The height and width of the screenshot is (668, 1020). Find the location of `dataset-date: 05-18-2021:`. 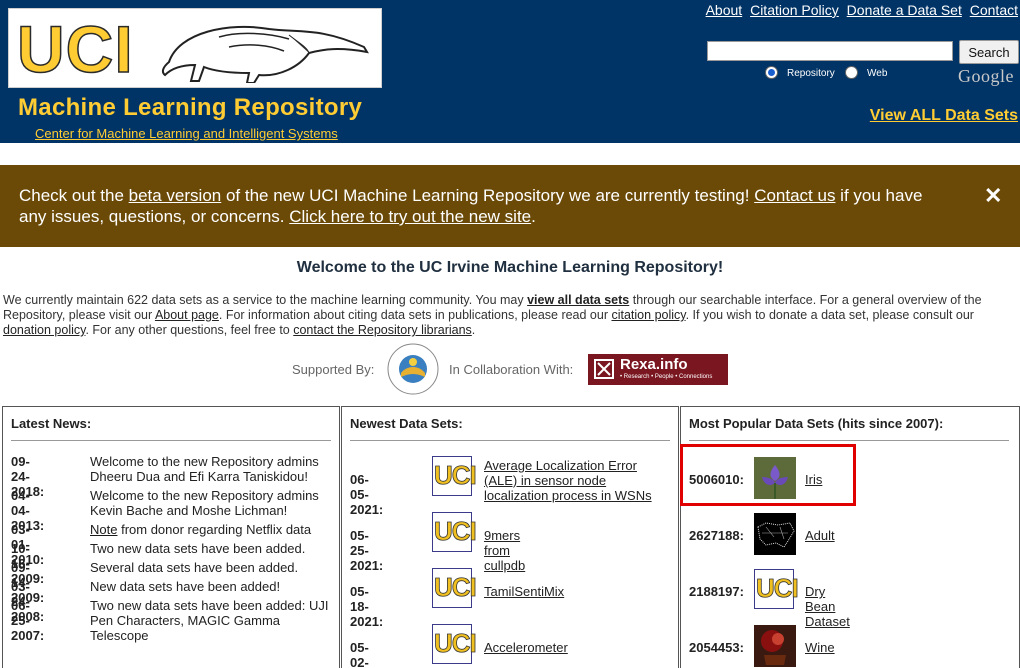

dataset-date: 05-18-2021: is located at coordinates (367, 606).